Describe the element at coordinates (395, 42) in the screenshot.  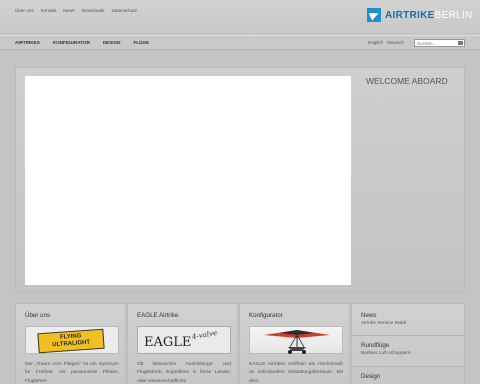
I see `lang-deutsch: Deutsch` at that location.